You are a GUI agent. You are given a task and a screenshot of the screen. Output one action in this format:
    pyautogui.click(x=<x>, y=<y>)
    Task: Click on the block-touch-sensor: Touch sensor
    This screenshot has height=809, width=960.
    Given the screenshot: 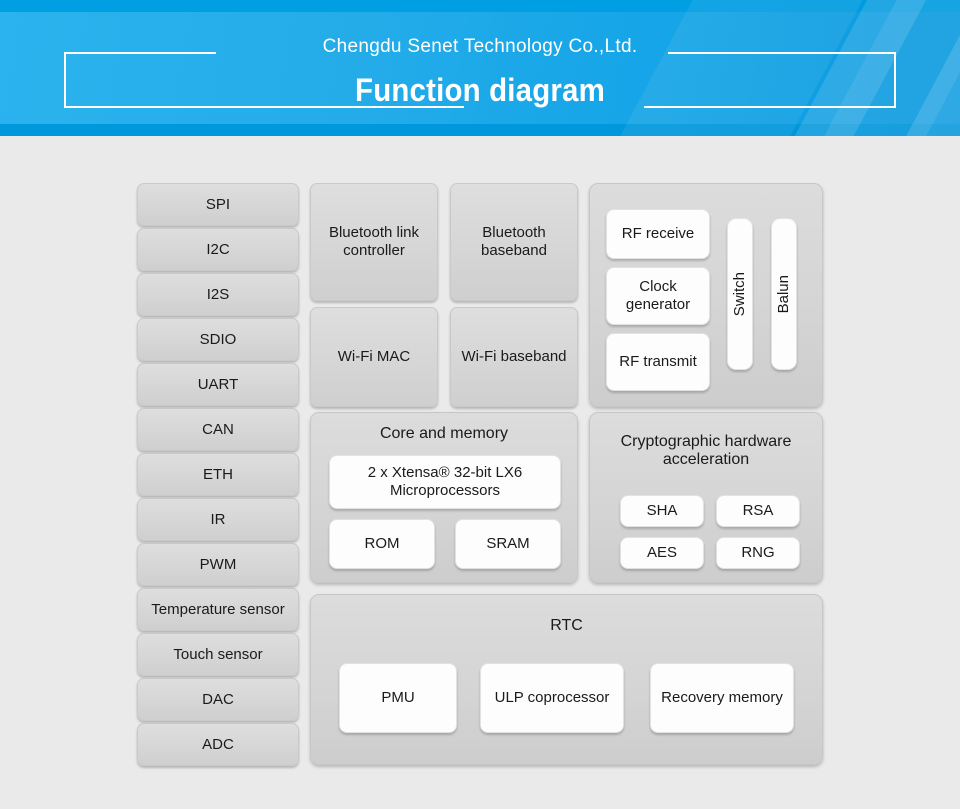 What is the action you would take?
    pyautogui.click(x=218, y=654)
    